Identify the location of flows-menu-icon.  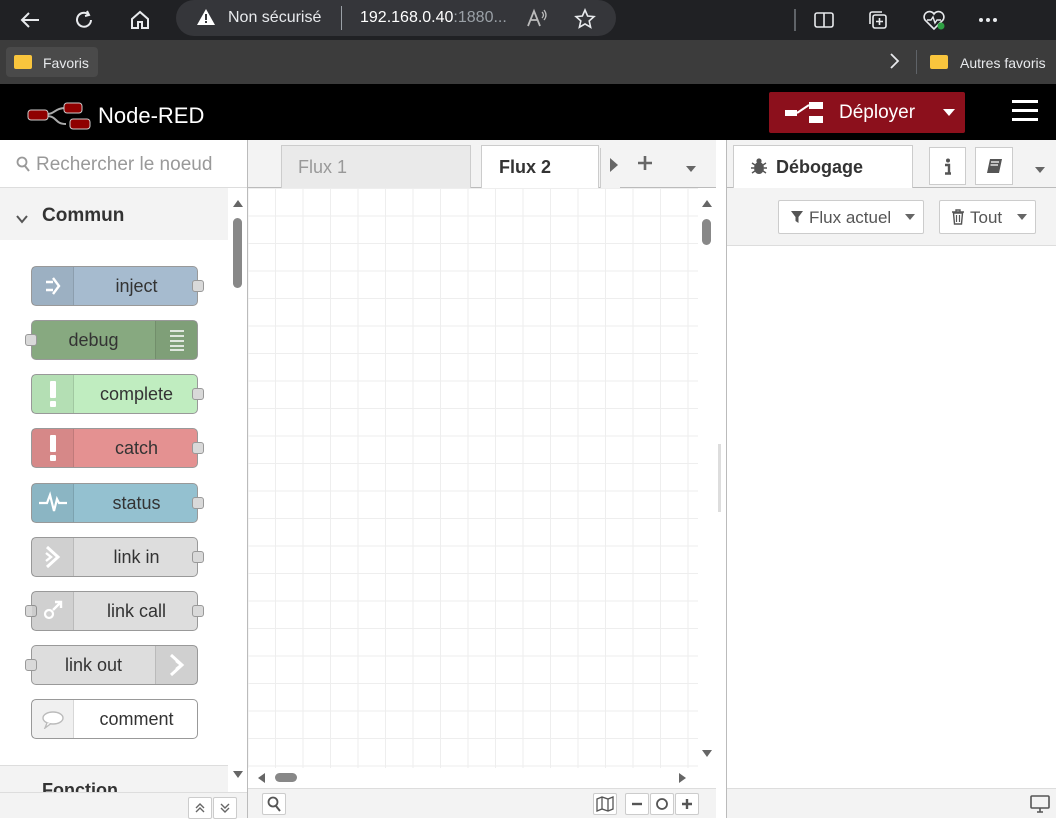
(691, 169).